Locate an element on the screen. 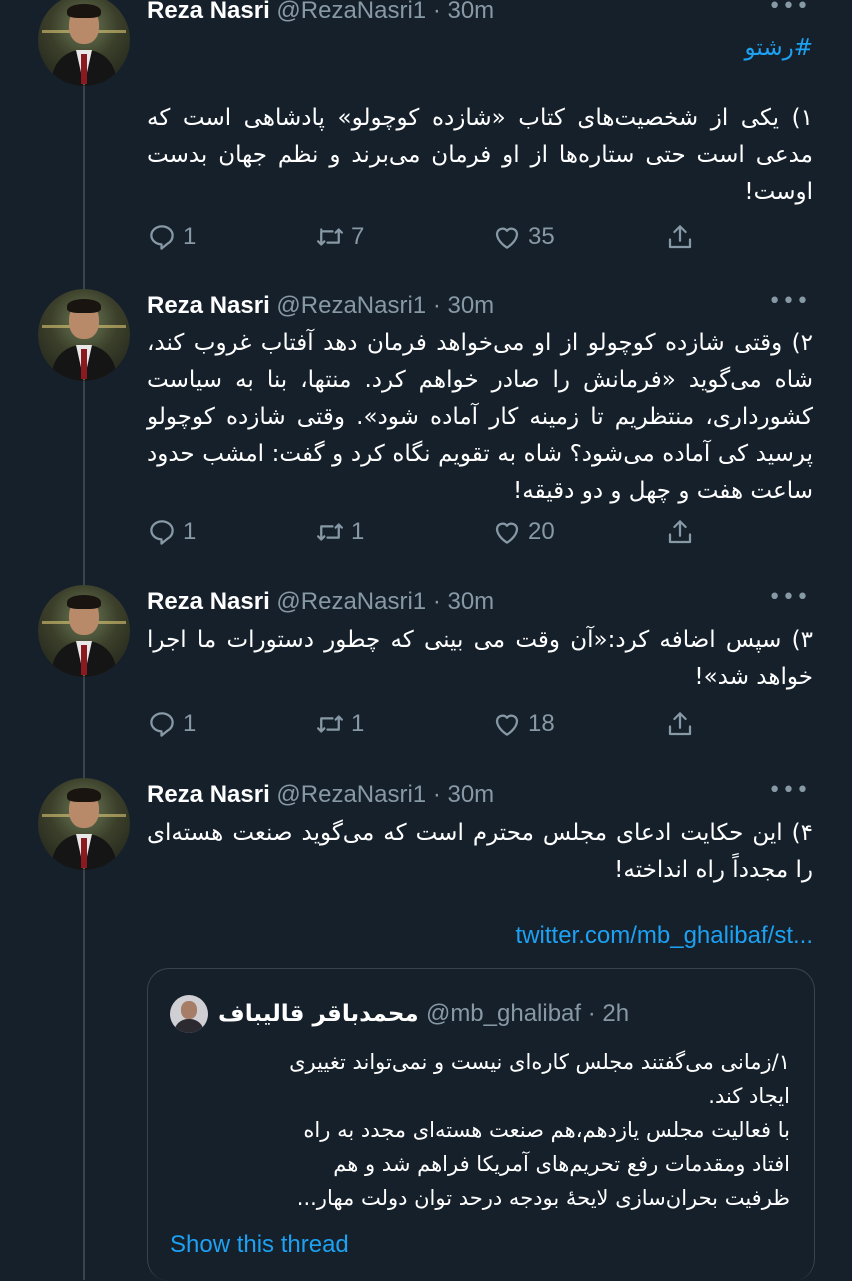 This screenshot has height=1281, width=852. like-count: 18 is located at coordinates (541, 723).